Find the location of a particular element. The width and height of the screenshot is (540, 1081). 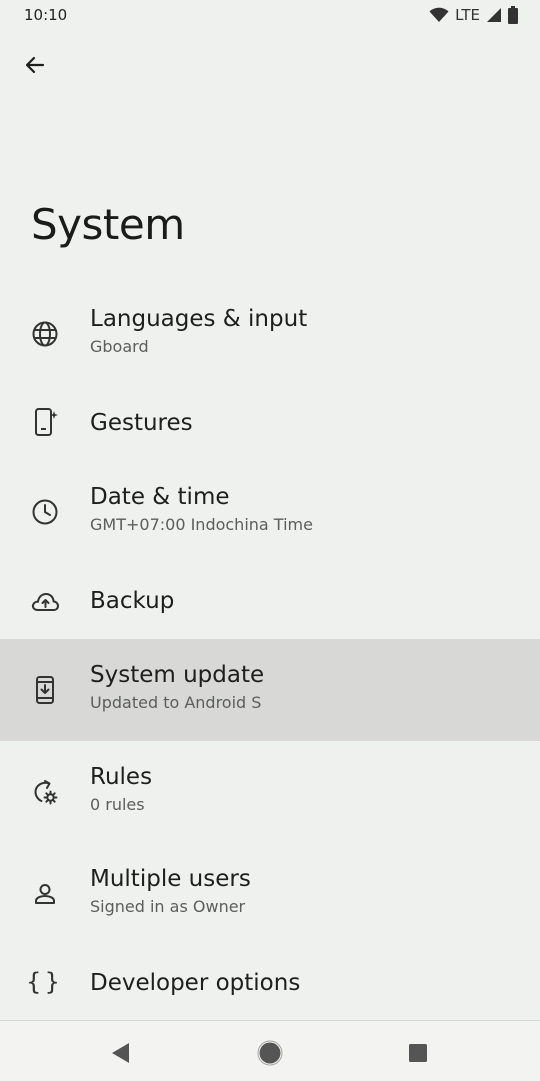

settings-item-rules: Rules 0 rules is located at coordinates (270, 792).